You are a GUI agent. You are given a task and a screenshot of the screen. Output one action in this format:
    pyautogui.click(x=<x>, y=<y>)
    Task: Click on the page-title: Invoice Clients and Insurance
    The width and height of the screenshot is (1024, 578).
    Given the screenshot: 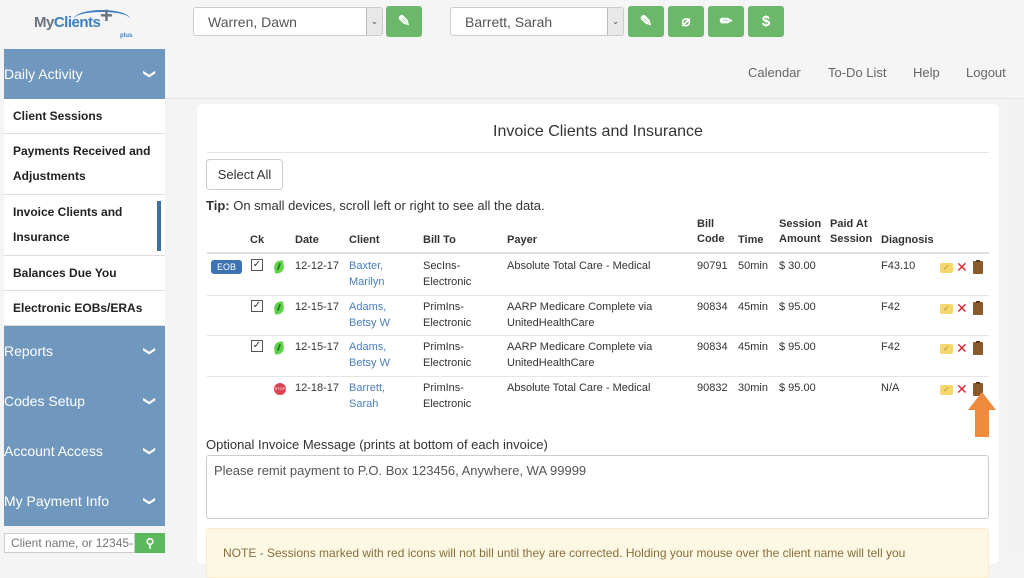 What is the action you would take?
    pyautogui.click(x=598, y=131)
    